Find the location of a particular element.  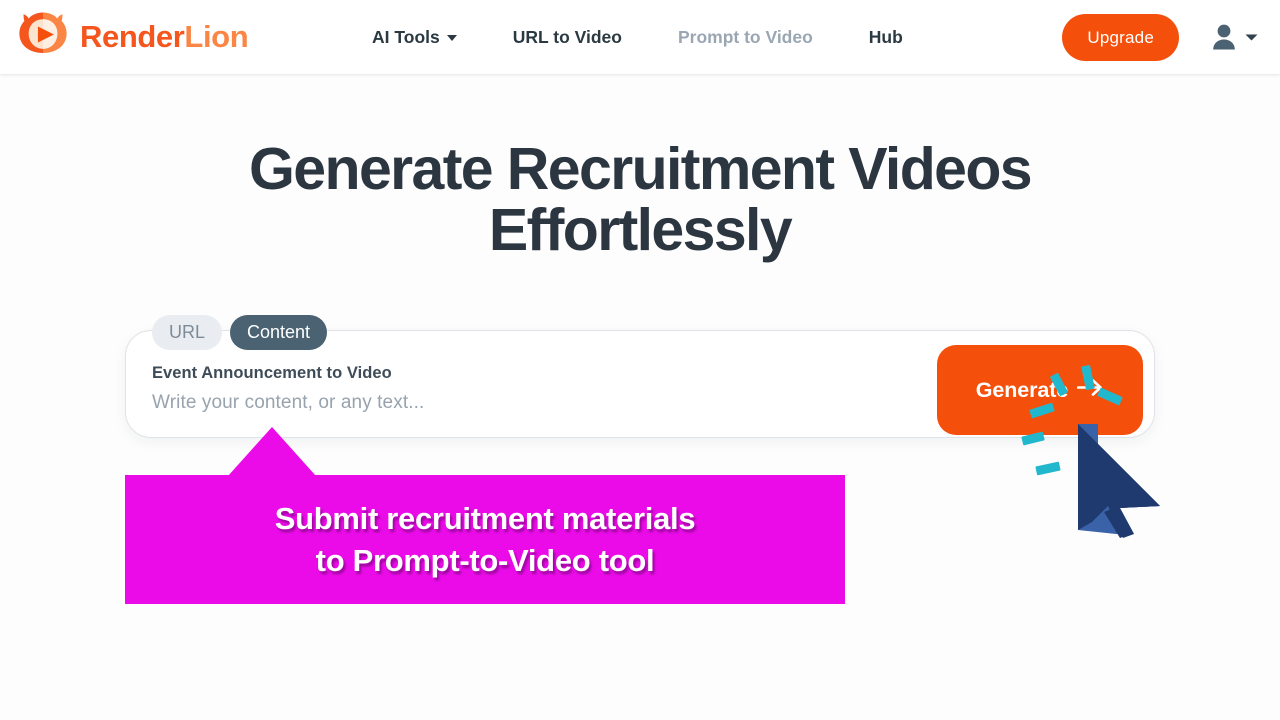

tab-label: URL is located at coordinates (187, 332).